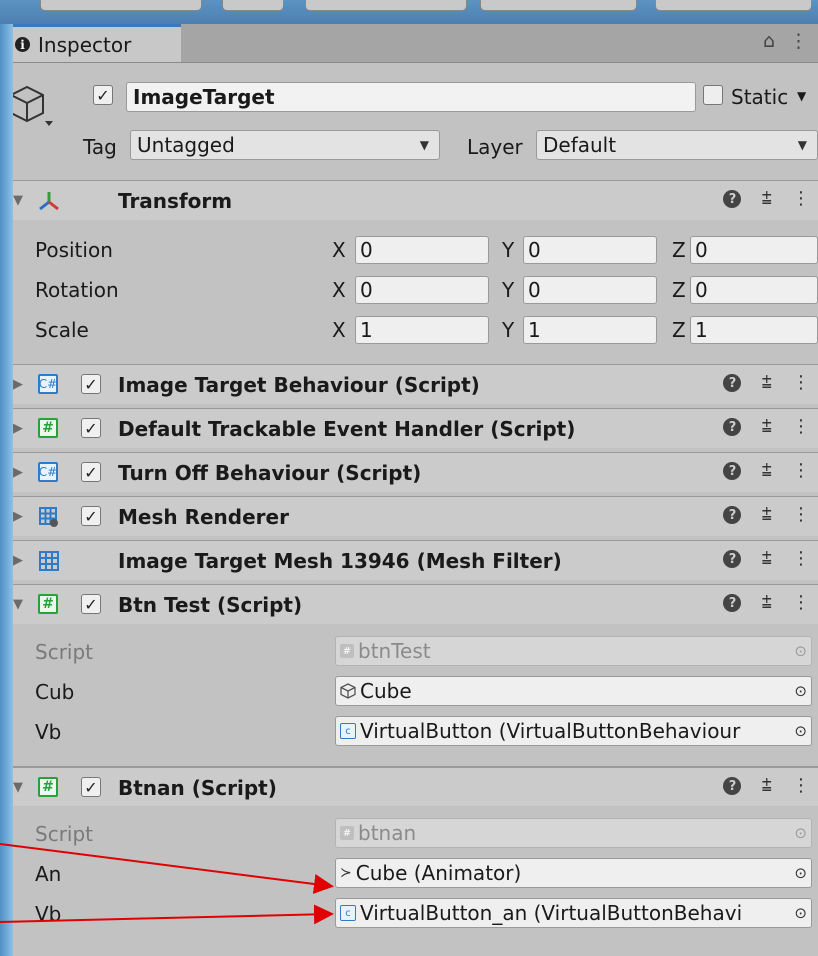 This screenshot has height=956, width=818. I want to click on rotation-label: Rotation, so click(77, 290).